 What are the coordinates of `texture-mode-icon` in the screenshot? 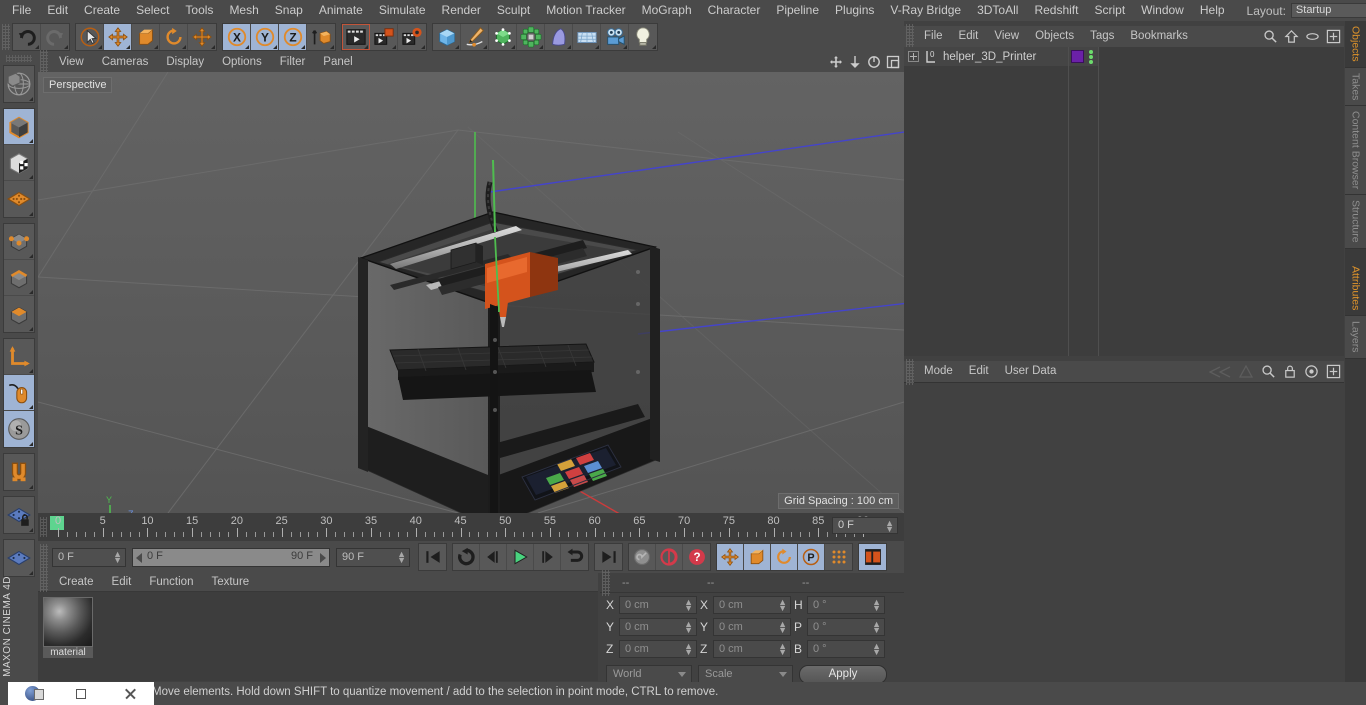 It's located at (19, 163).